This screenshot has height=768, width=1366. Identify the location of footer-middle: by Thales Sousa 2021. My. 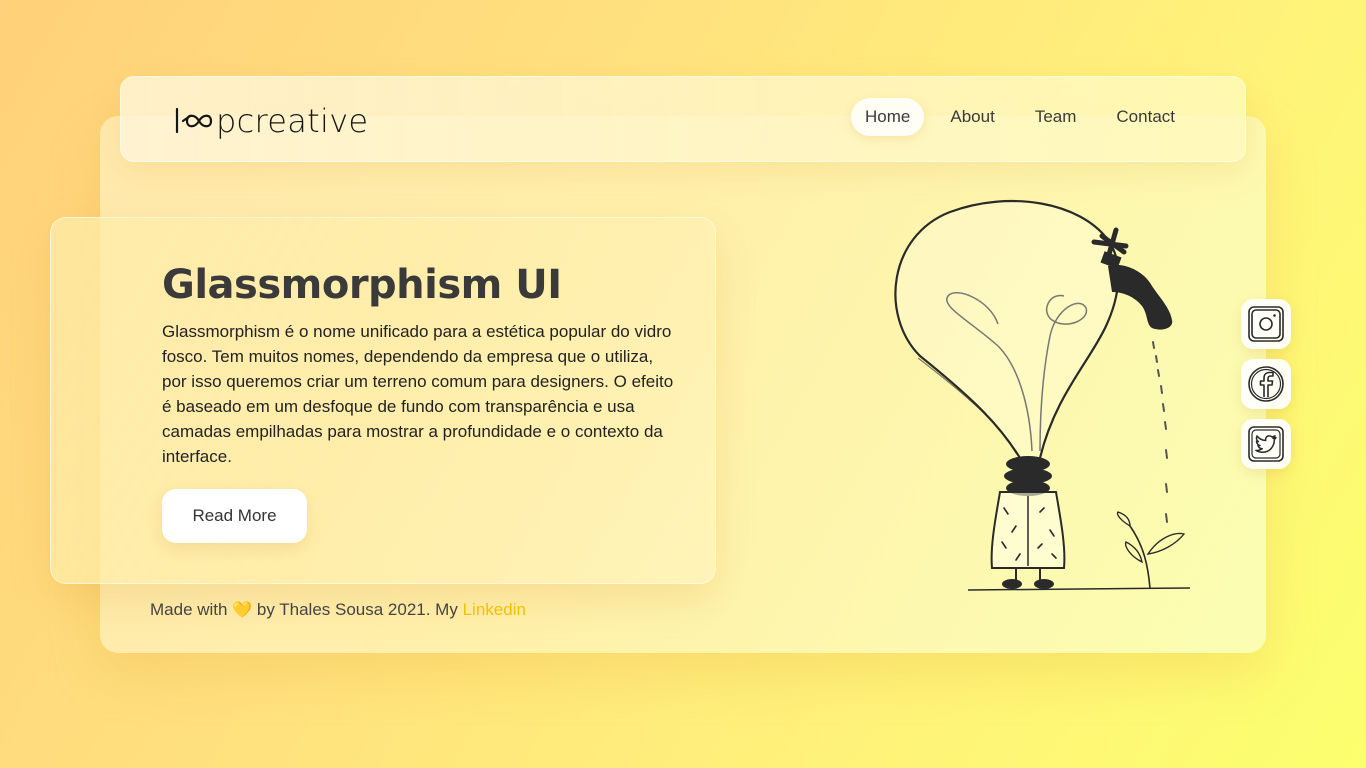
(357, 609).